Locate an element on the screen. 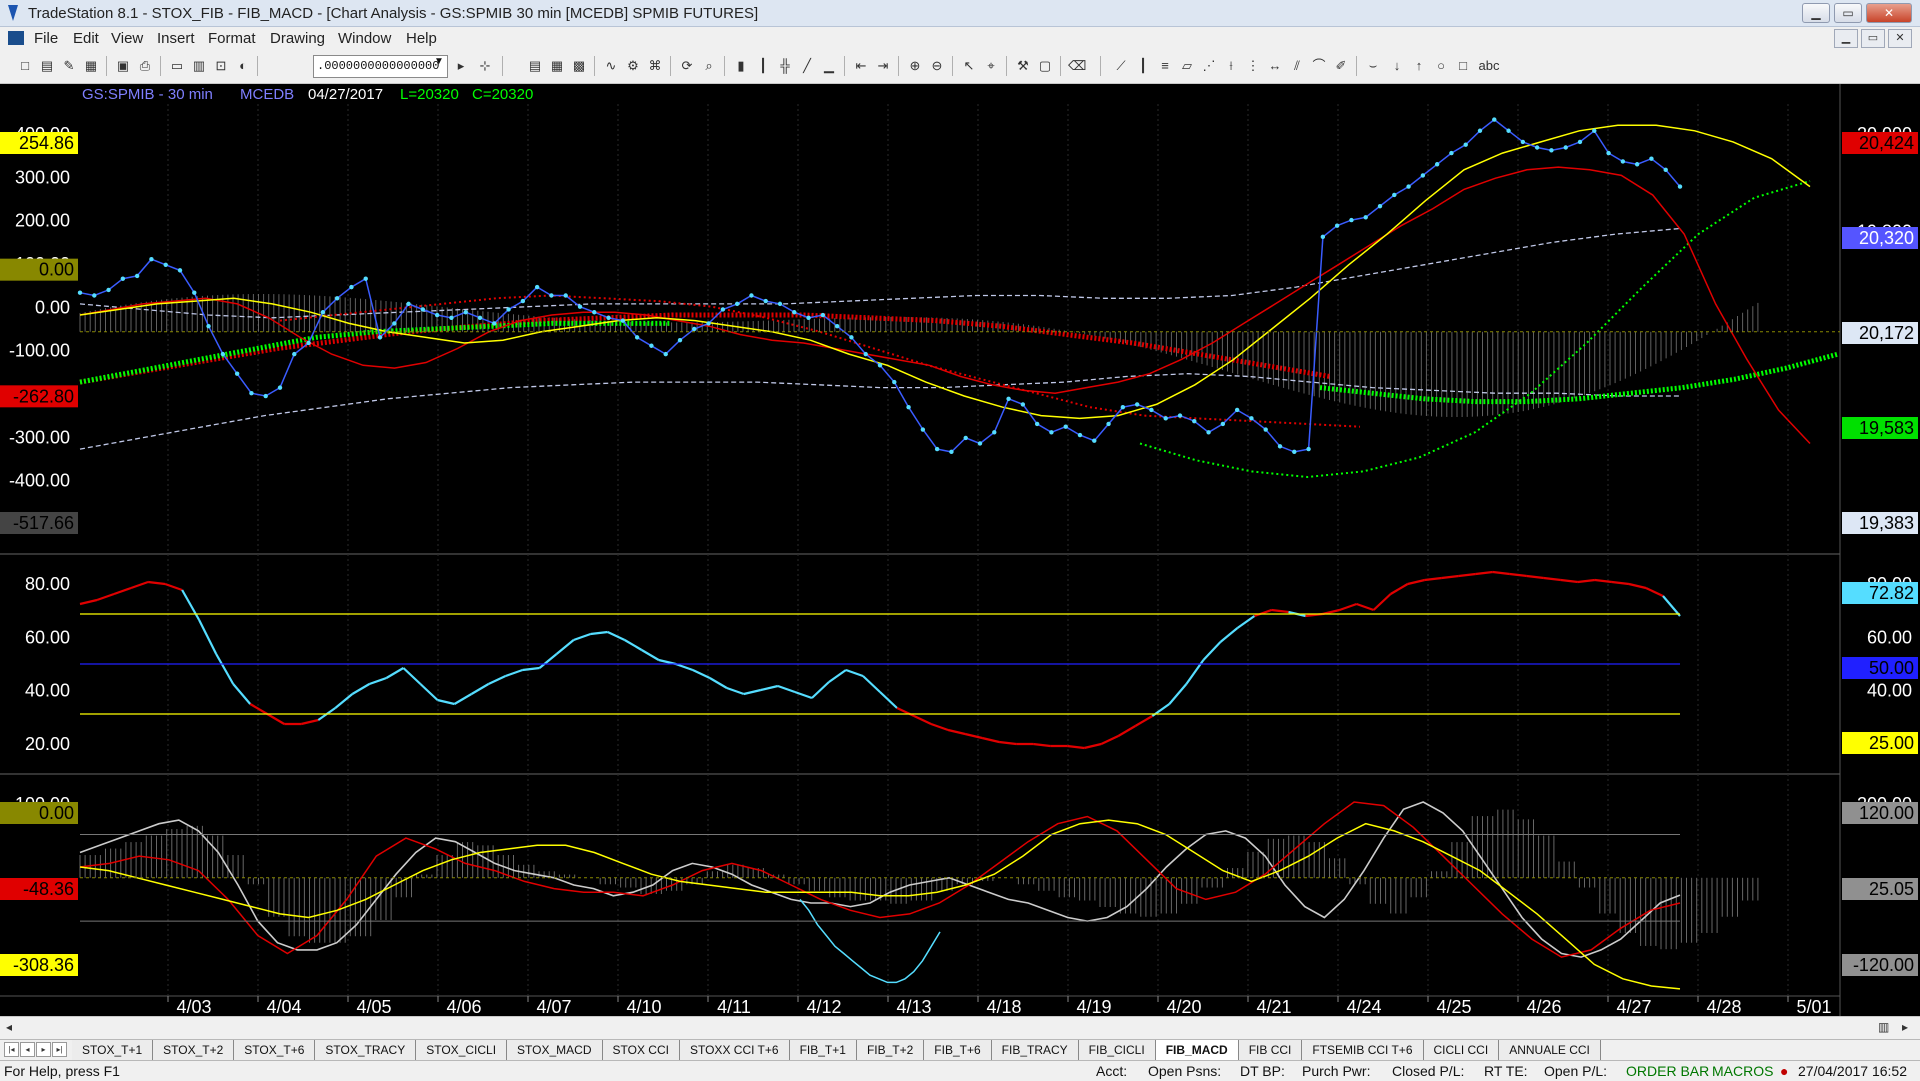 The image size is (1920, 1081). sheet-tab-stox-tracy: STOX_TRACY is located at coordinates (366, 1050).